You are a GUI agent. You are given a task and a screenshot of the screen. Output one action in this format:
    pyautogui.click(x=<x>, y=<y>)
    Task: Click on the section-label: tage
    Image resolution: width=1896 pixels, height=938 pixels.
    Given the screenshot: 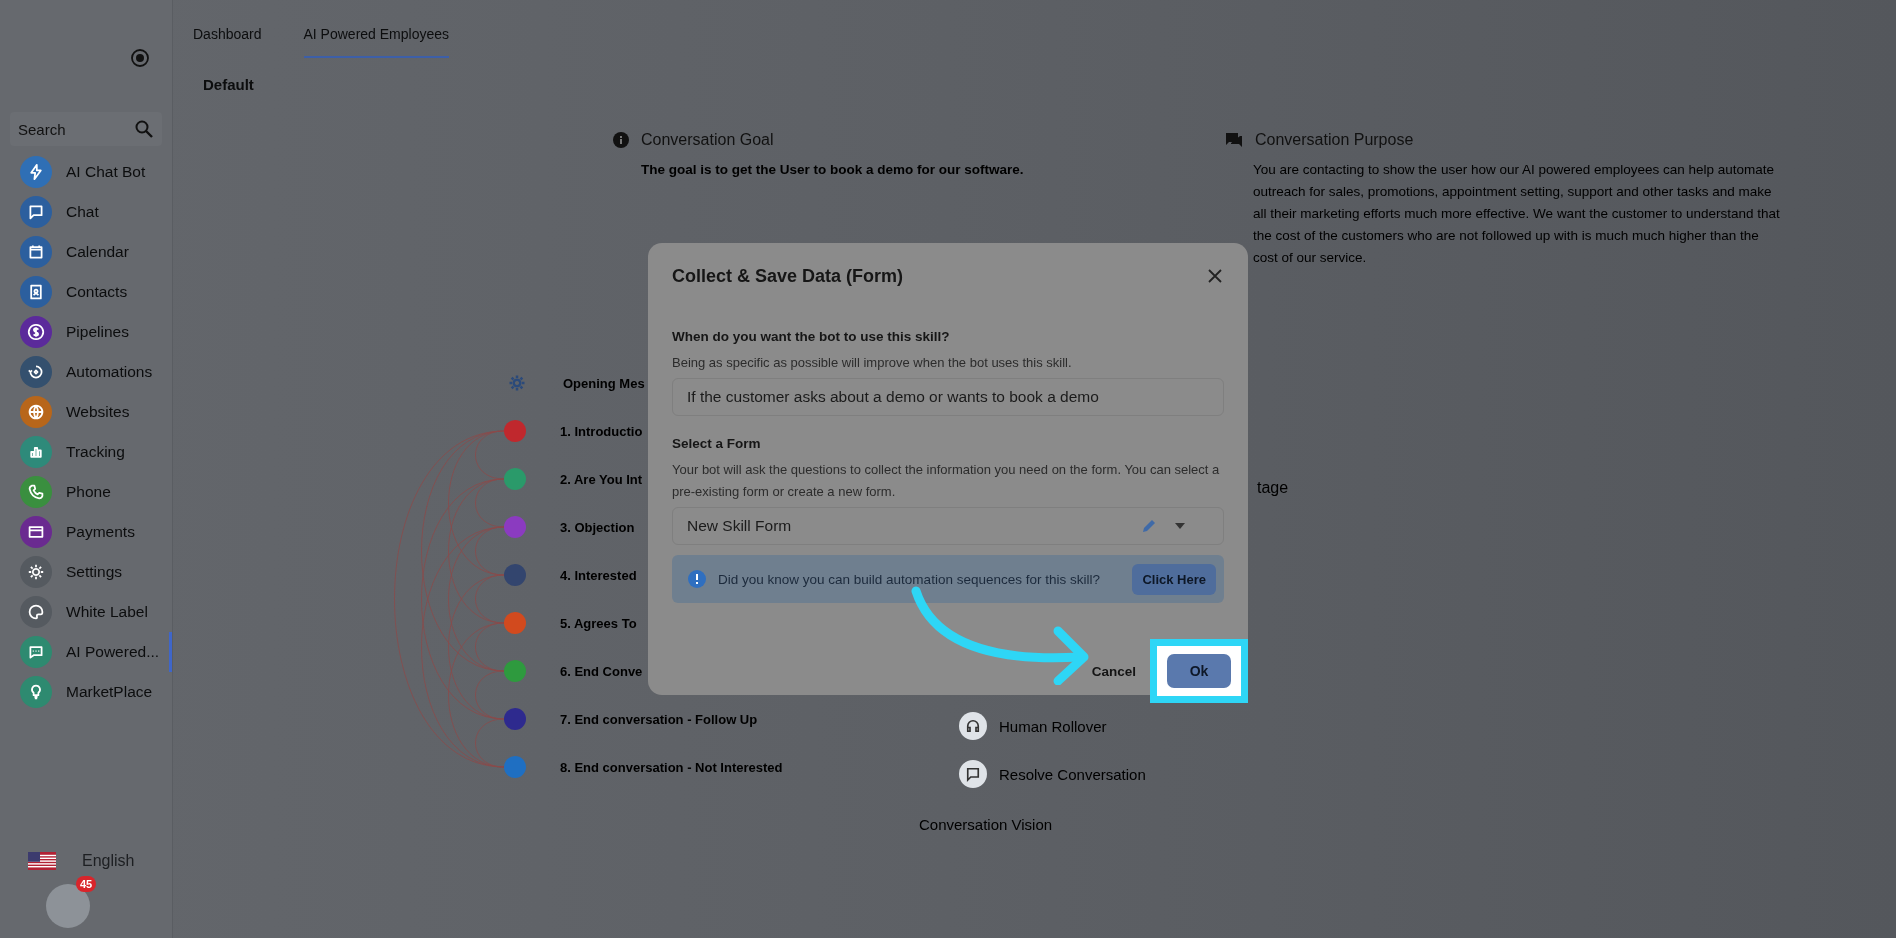 What is the action you would take?
    pyautogui.click(x=1273, y=488)
    